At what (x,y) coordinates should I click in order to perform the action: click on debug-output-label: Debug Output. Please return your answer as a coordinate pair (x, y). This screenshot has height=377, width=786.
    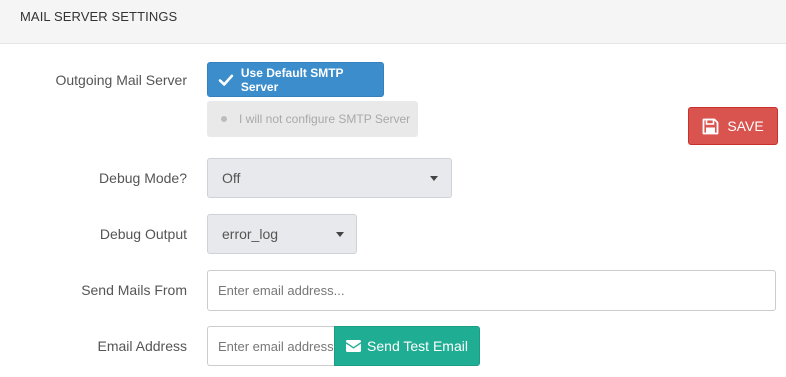
    Looking at the image, I should click on (143, 234).